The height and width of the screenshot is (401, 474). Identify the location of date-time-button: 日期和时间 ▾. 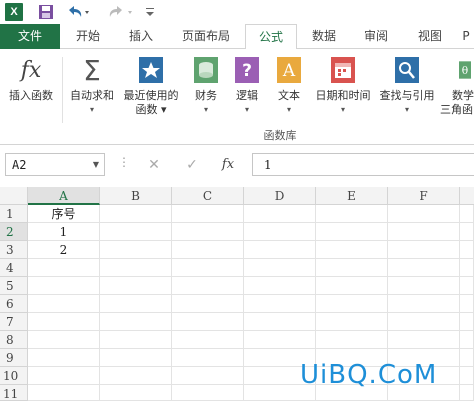
(343, 85).